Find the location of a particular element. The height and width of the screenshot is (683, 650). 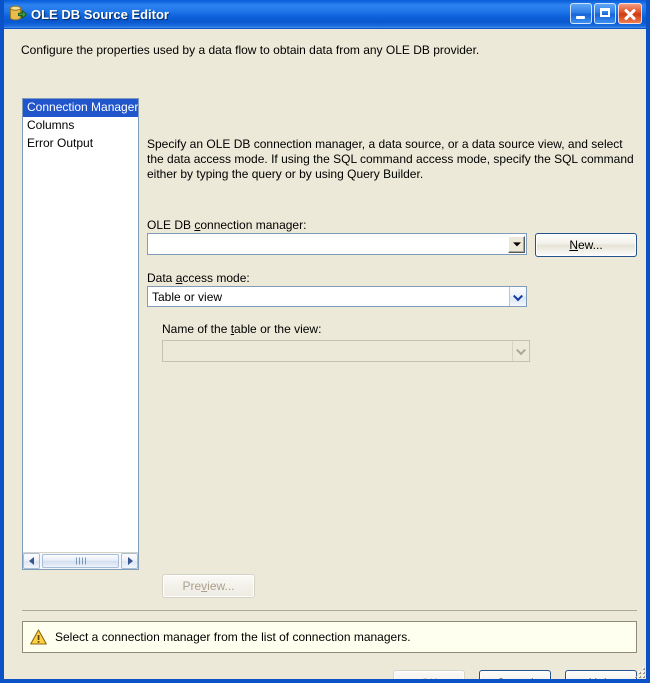

table-or-view-combo is located at coordinates (346, 351).